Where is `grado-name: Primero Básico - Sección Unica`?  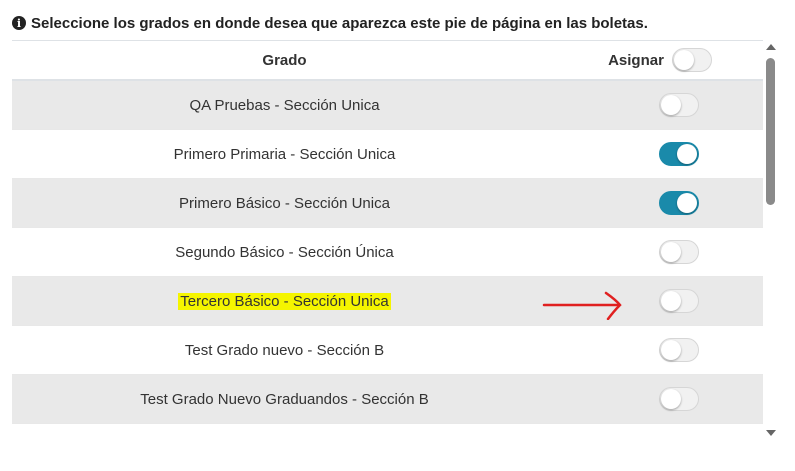
grado-name: Primero Básico - Sección Unica is located at coordinates (284, 203).